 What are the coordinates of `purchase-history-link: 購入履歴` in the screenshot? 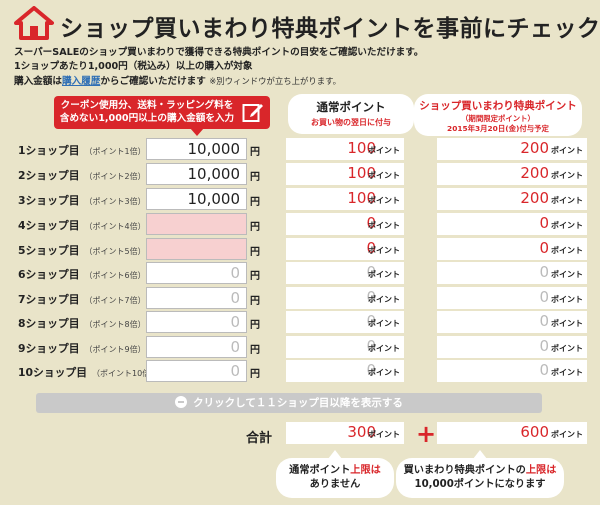 It's located at (81, 81).